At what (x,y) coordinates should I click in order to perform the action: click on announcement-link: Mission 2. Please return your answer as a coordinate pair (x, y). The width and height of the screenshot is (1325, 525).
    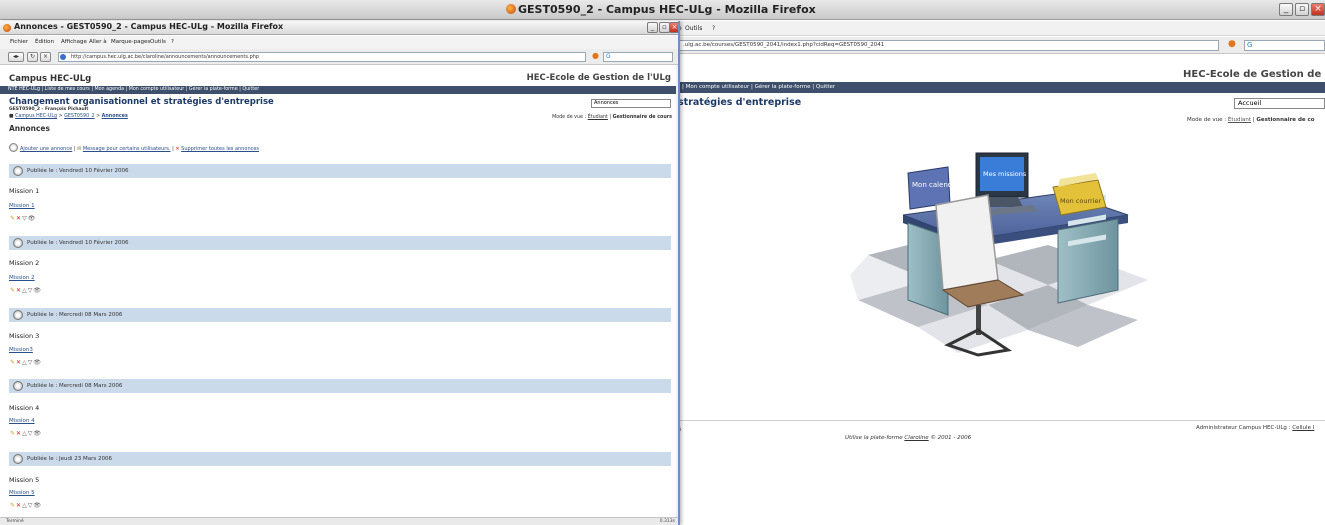
    Looking at the image, I should click on (22, 278).